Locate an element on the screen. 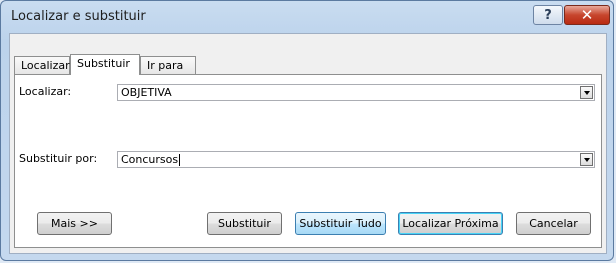 The height and width of the screenshot is (263, 616). help-button: ? is located at coordinates (548, 15).